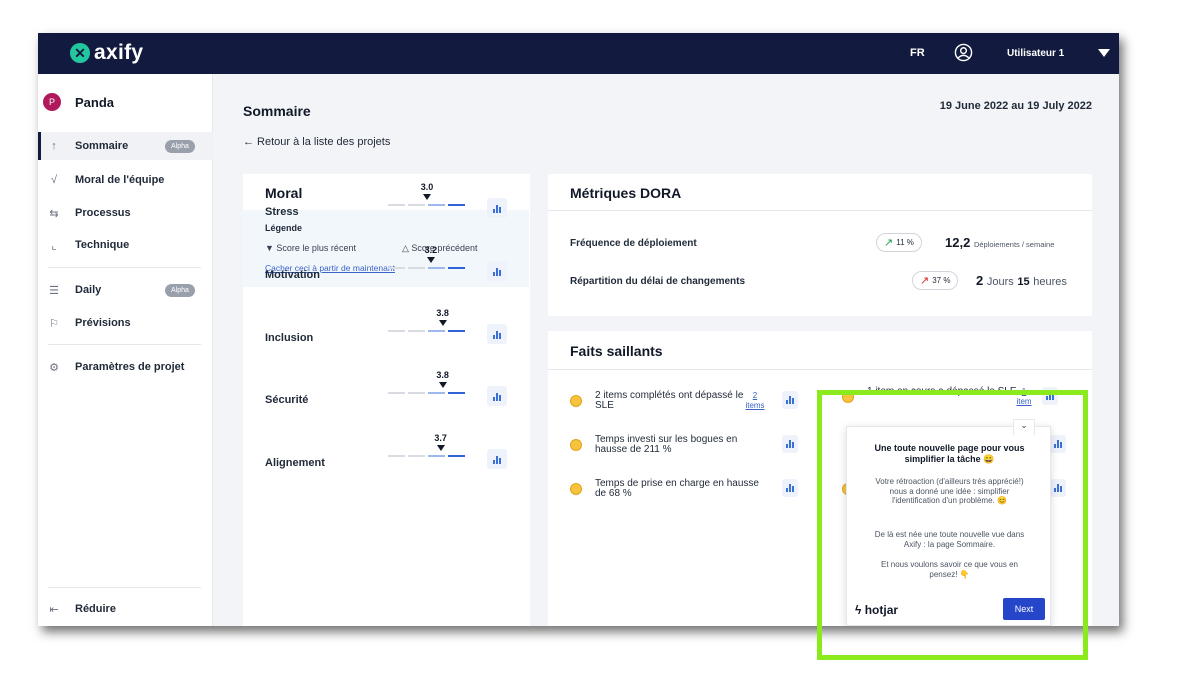  I want to click on sidebar-item-label: Moral de l'équipe, so click(120, 180).